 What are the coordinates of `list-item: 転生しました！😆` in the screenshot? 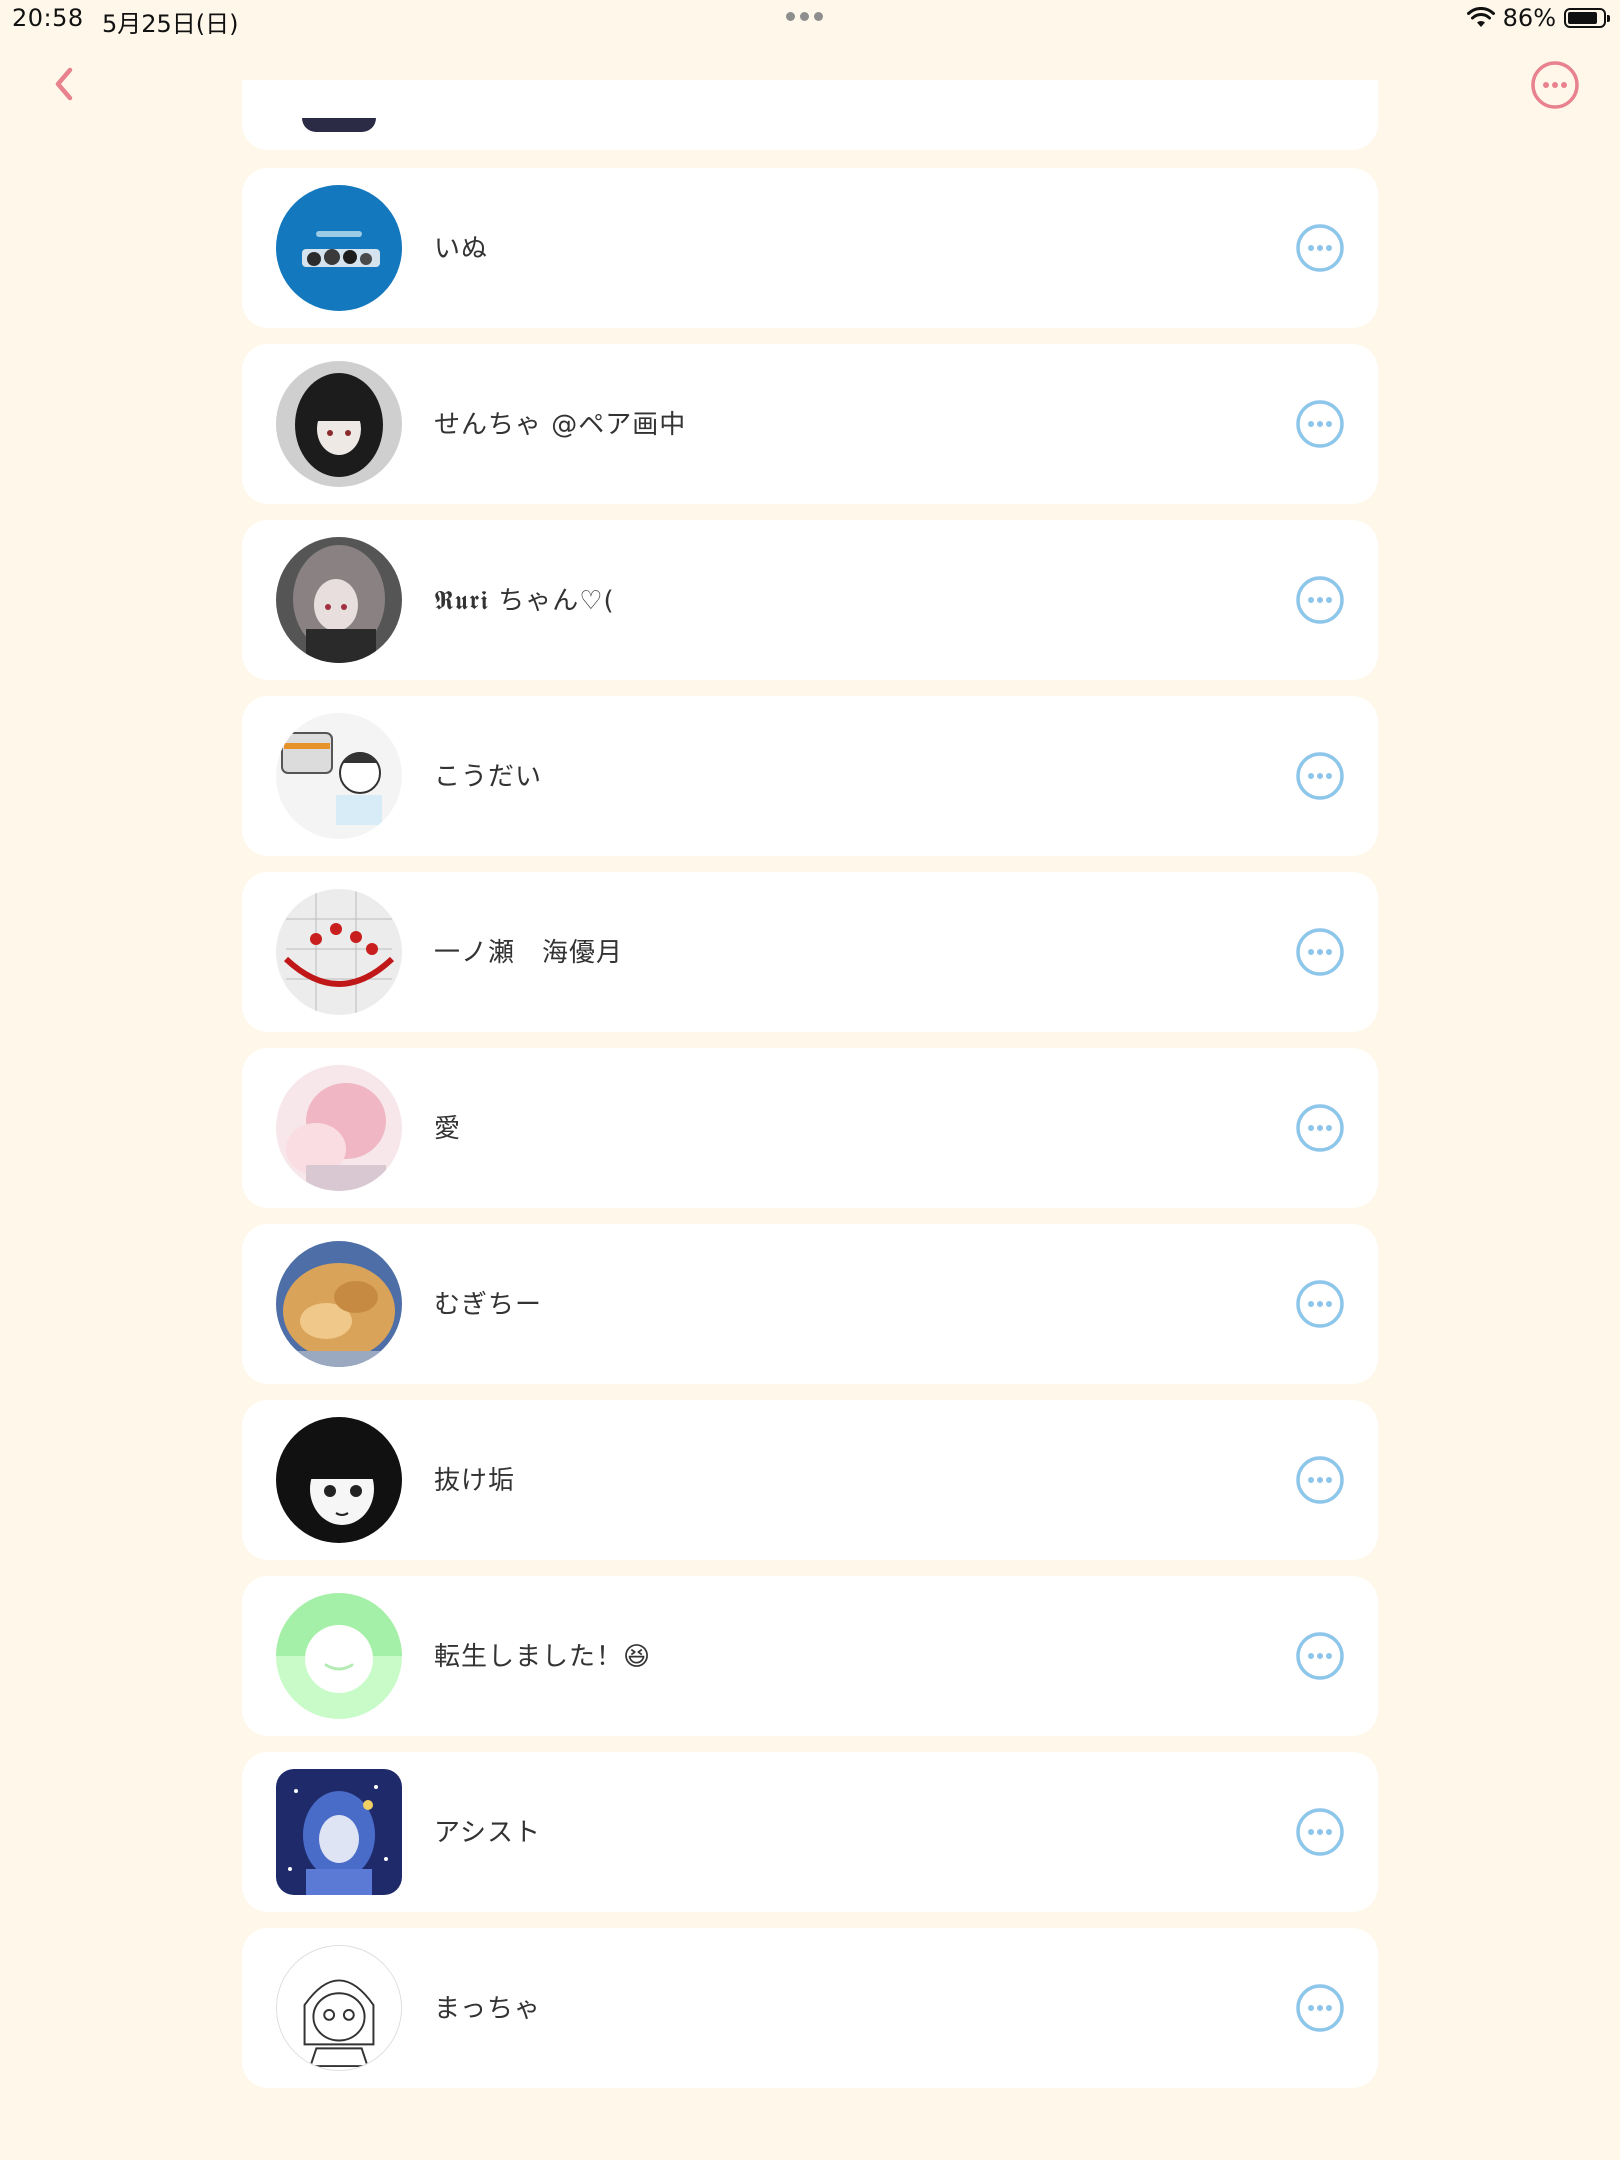 It's located at (810, 1656).